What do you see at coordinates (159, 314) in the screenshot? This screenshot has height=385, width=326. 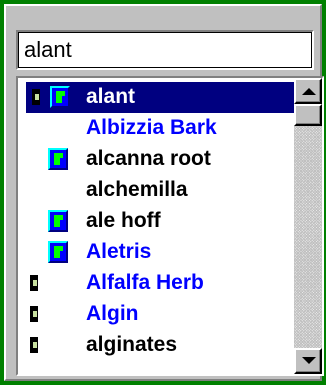 I see `list-item: Algin` at bounding box center [159, 314].